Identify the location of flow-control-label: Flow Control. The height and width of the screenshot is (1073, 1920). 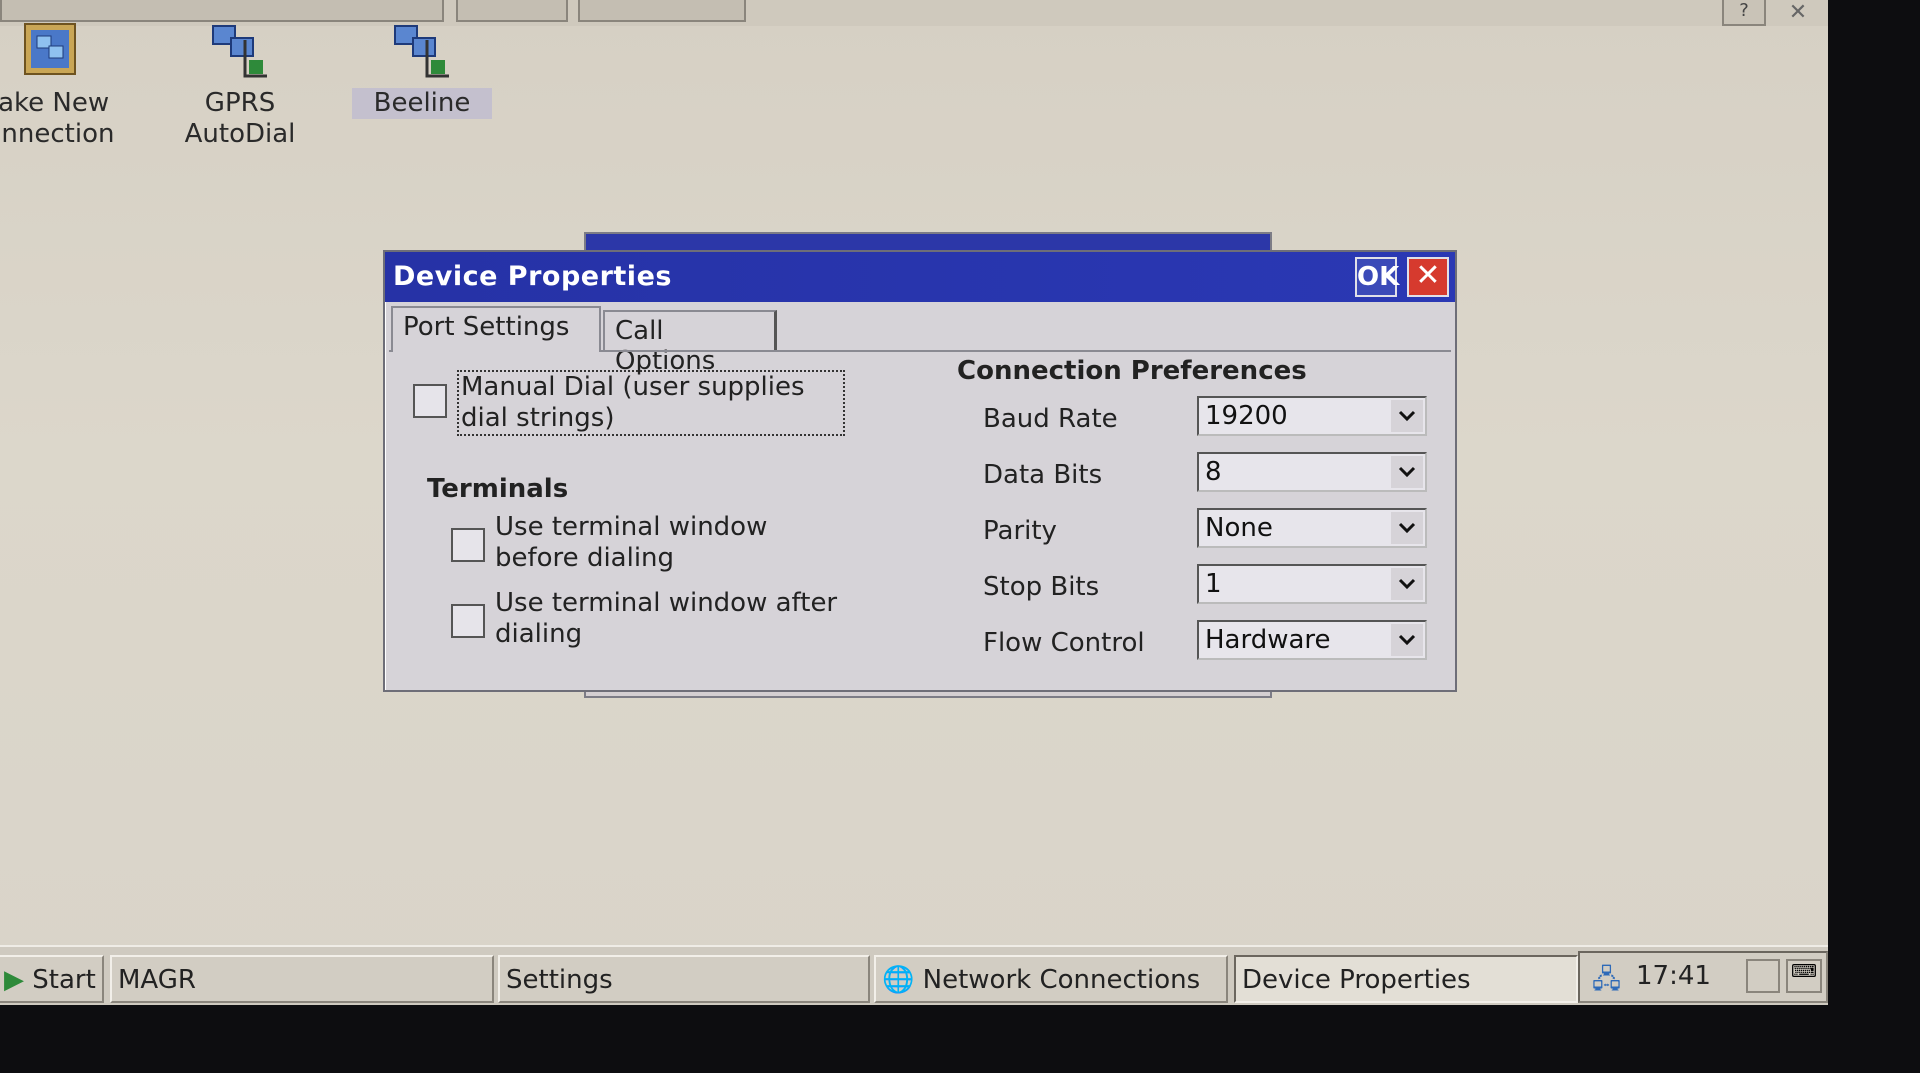
(1064, 643).